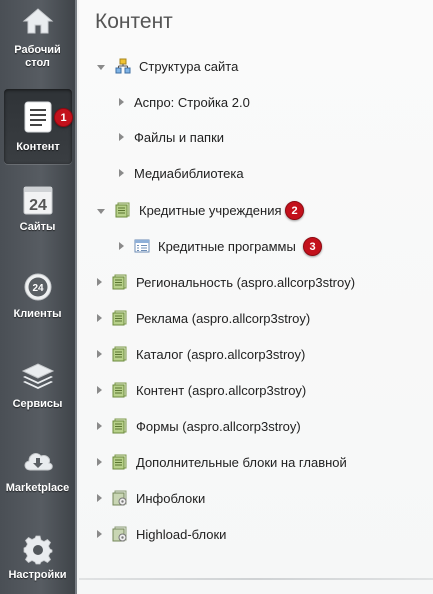 This screenshot has height=594, width=433. What do you see at coordinates (37, 63) in the screenshot?
I see `sidebar-item-label: стол` at bounding box center [37, 63].